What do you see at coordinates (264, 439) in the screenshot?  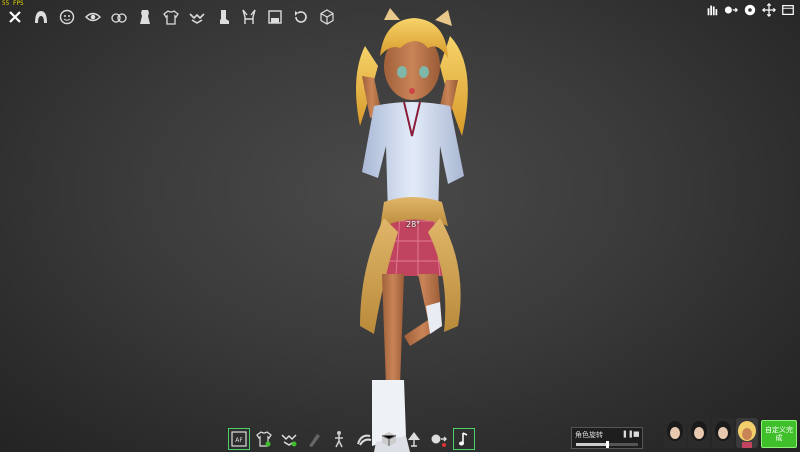 I see `clothes-state-icon` at bounding box center [264, 439].